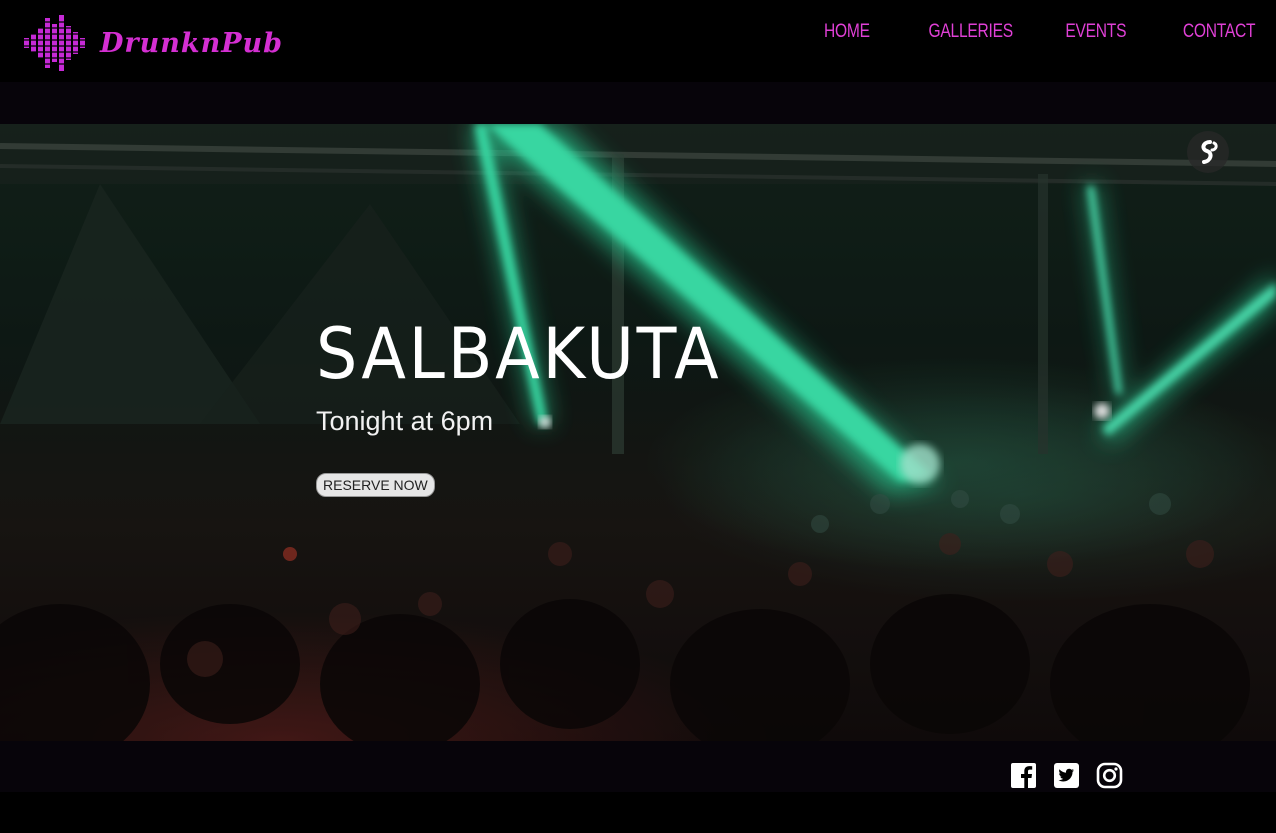  Describe the element at coordinates (1096, 32) in the screenshot. I see `nav-events: EVENTS` at that location.